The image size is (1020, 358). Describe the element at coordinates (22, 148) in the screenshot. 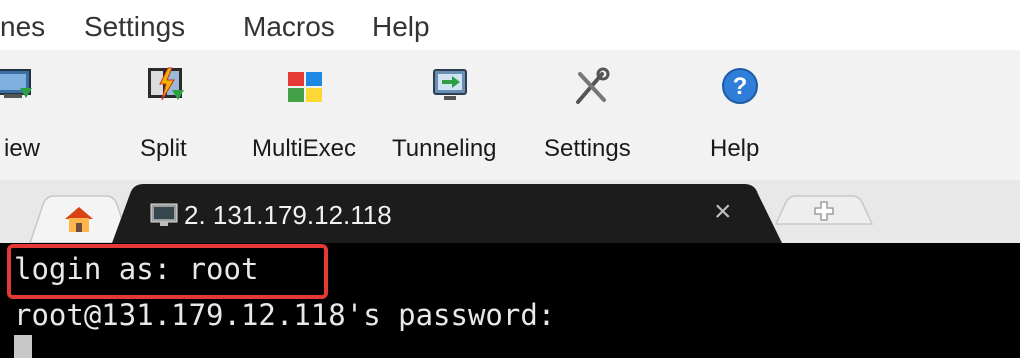

I see `view-label: iew` at that location.